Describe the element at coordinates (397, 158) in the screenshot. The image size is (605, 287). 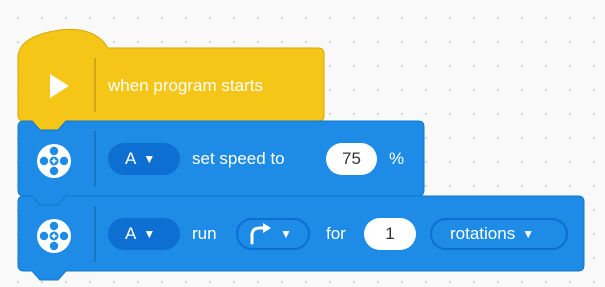
I see `speed-unit: %` at that location.